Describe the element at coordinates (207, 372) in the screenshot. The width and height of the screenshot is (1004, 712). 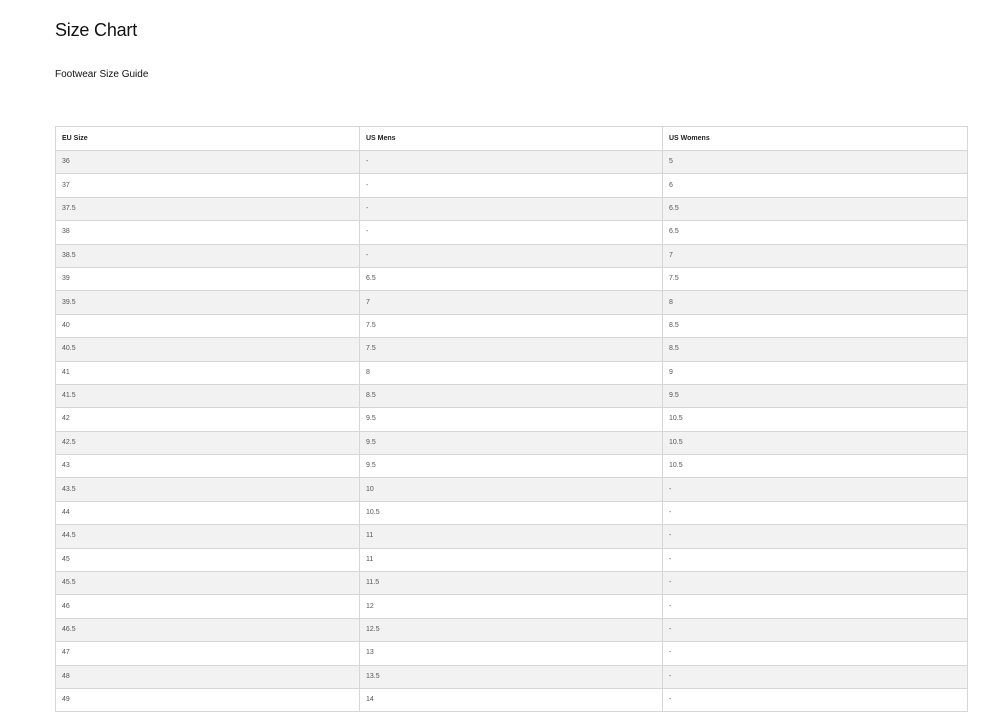
I see `eu-size-cell: 41` at that location.